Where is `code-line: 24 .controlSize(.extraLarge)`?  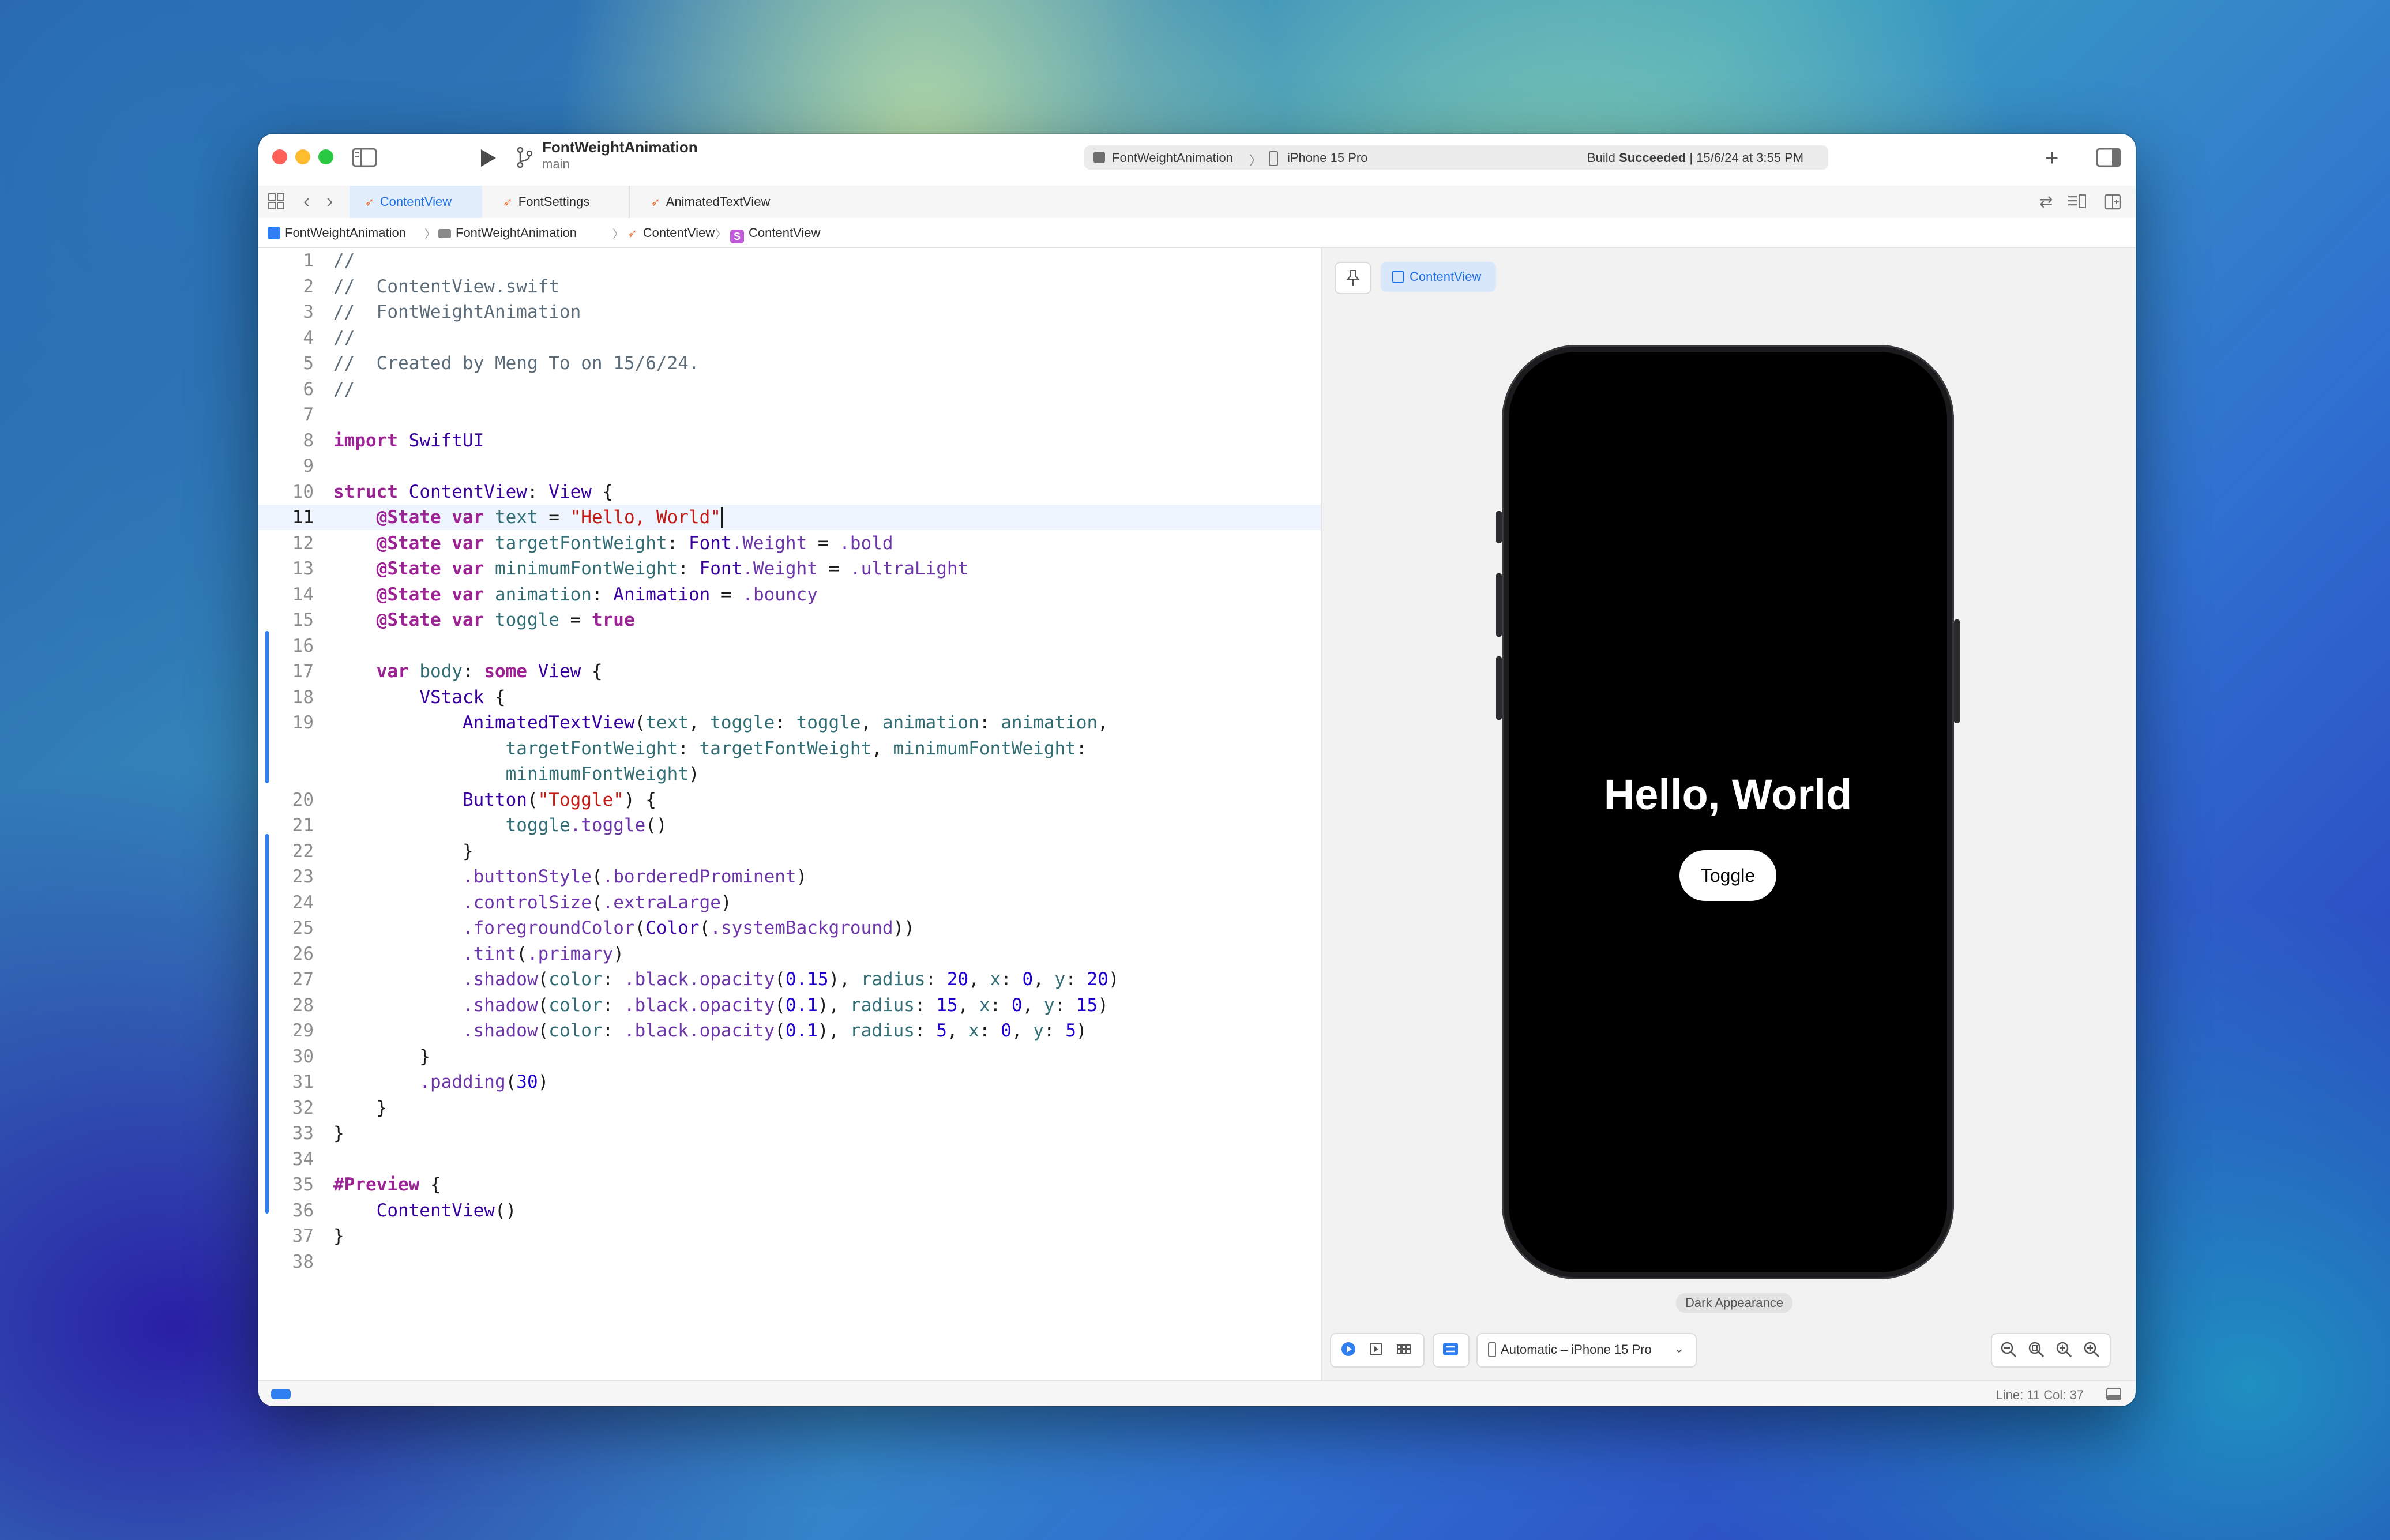 code-line: 24 .controlSize(.extraLarge) is located at coordinates (789, 902).